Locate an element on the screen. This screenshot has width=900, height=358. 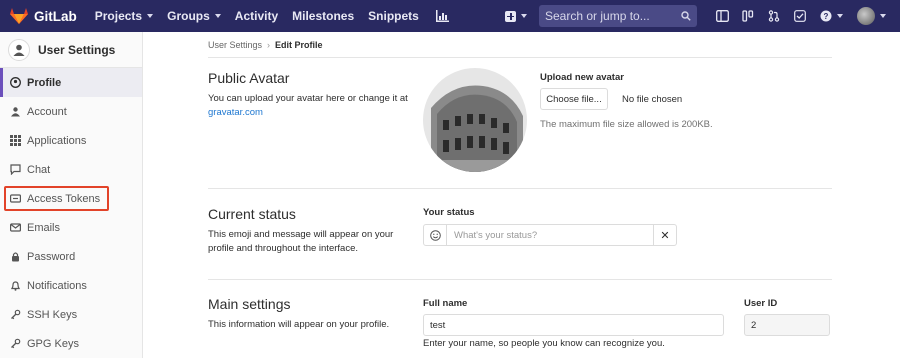
nav-link-snippets: Snippets is located at coordinates (393, 16).